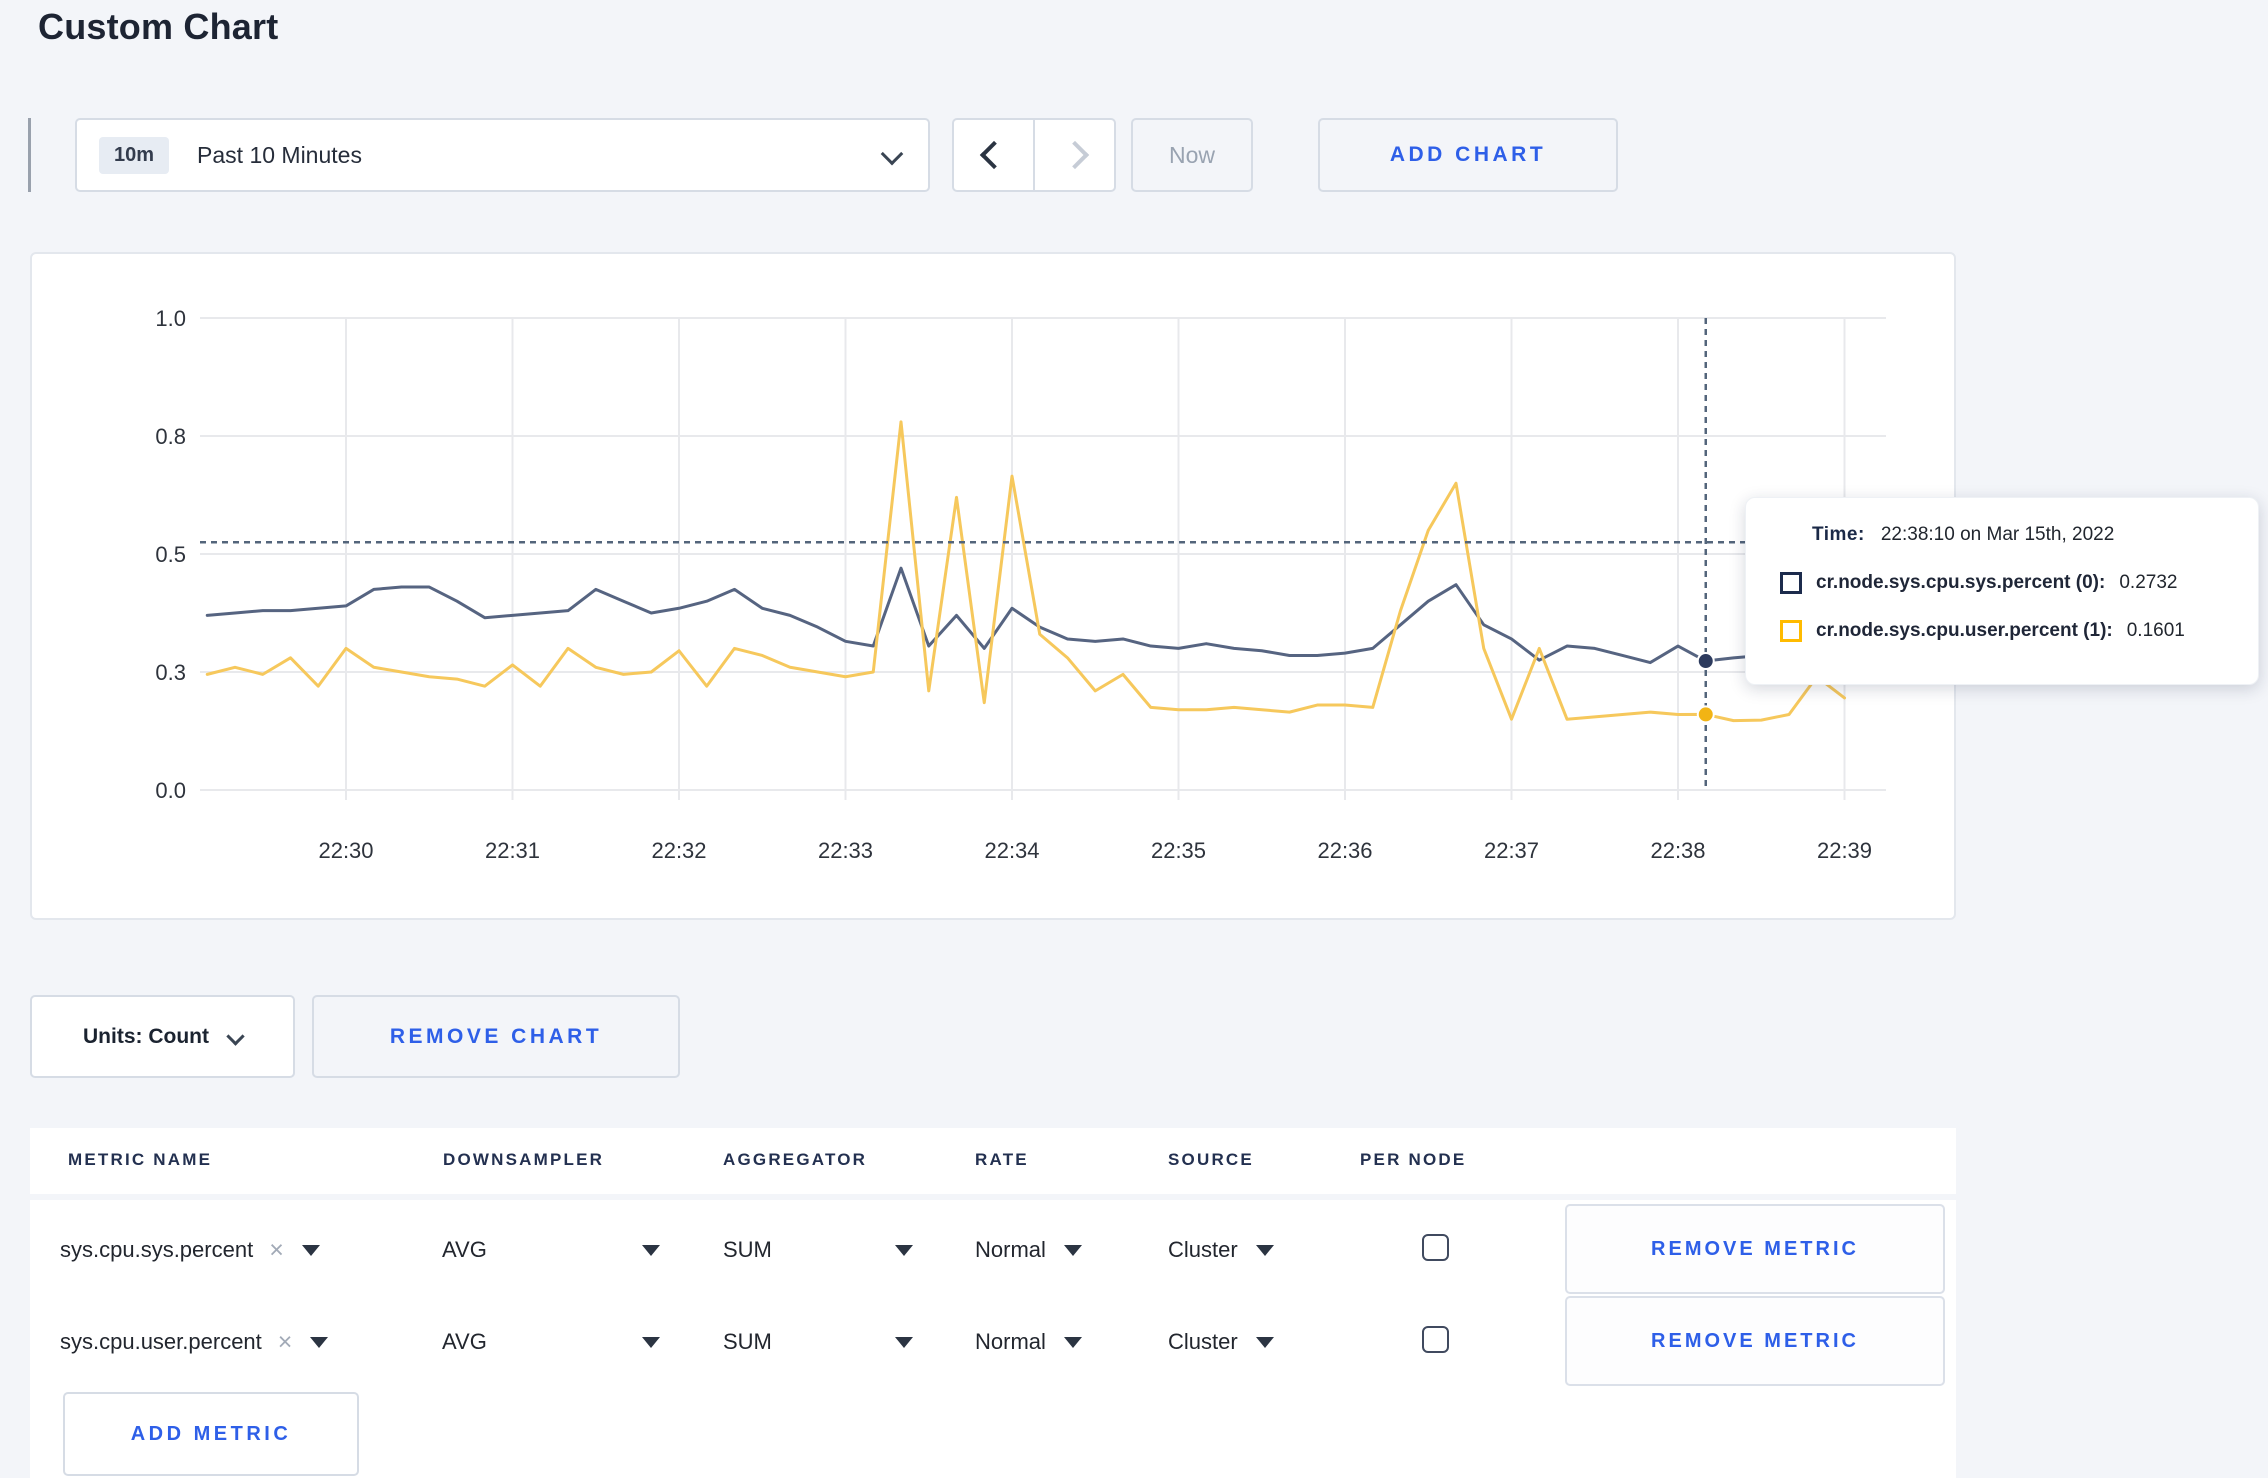 Image resolution: width=2268 pixels, height=1478 pixels. I want to click on time-pager, so click(1034, 155).